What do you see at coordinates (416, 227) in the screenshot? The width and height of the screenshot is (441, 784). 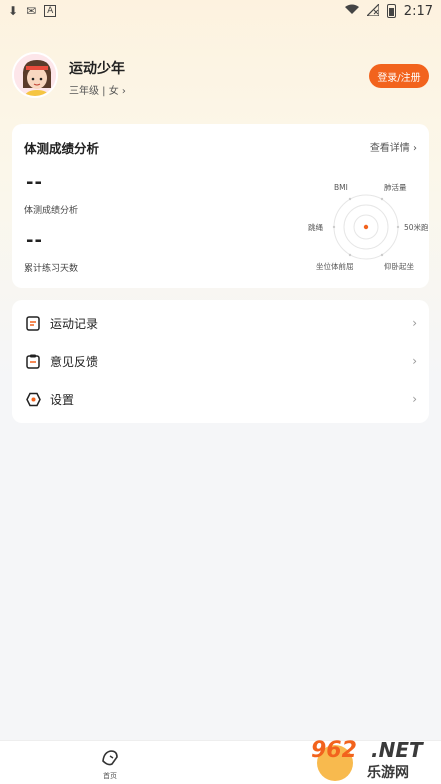 I see `radar-label-50m: 50米跑` at bounding box center [416, 227].